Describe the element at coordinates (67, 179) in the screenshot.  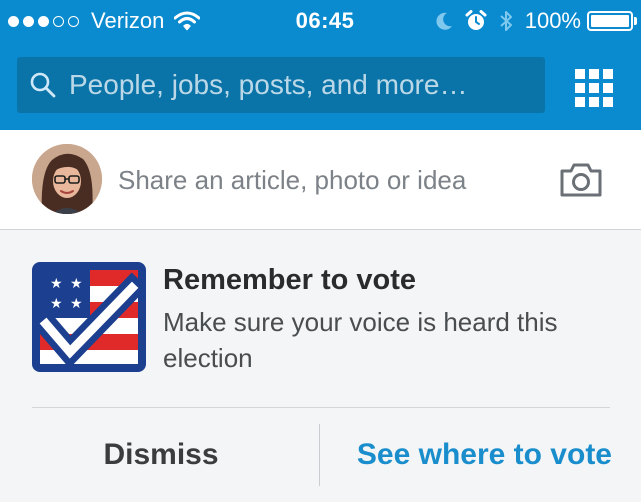
I see `avatar` at that location.